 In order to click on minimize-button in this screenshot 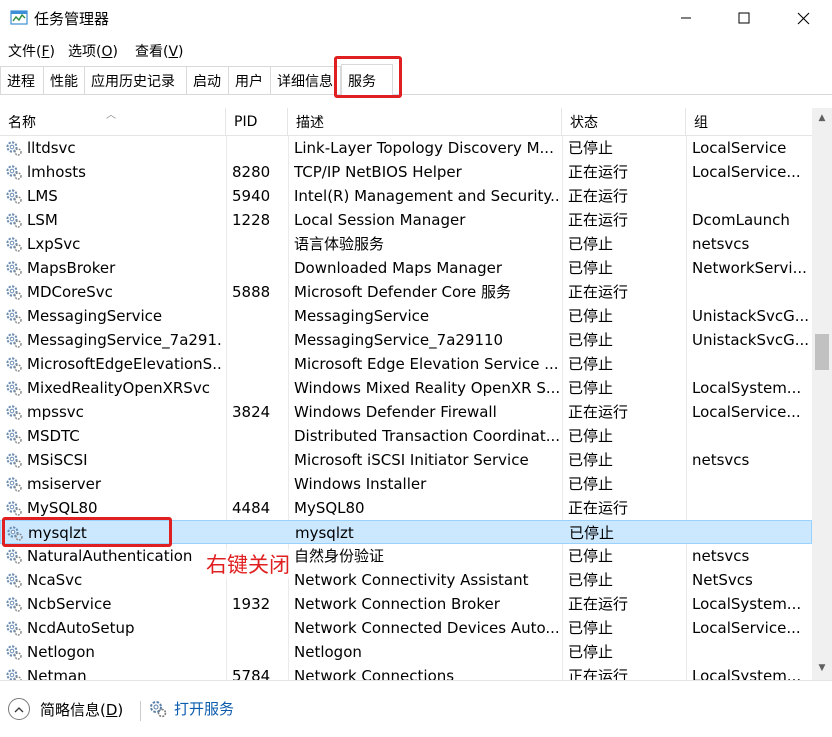, I will do `click(686, 18)`.